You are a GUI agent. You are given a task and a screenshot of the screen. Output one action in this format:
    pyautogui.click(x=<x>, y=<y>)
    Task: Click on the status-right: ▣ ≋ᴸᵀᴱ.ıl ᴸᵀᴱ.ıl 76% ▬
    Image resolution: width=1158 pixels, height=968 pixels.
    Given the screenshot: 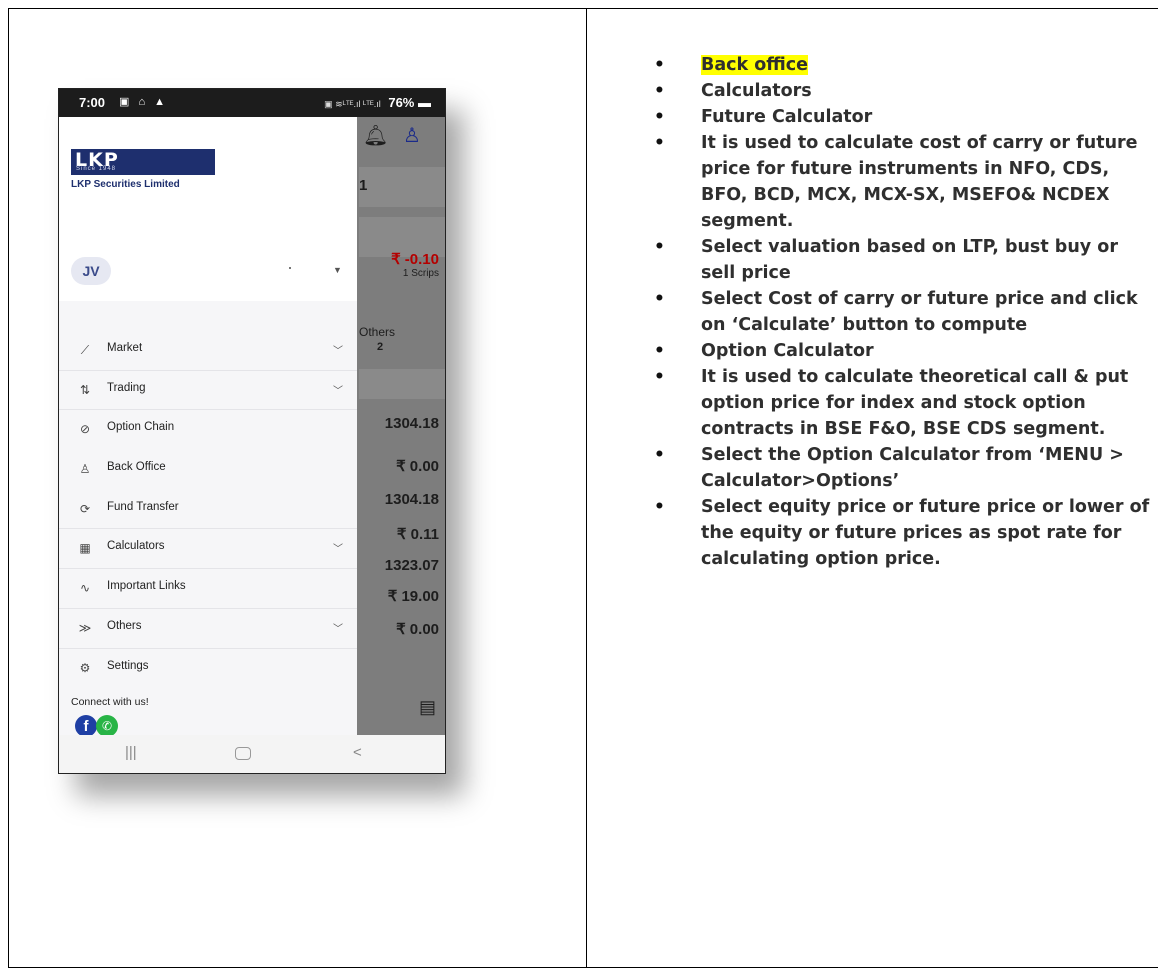 What is the action you would take?
    pyautogui.click(x=377, y=102)
    